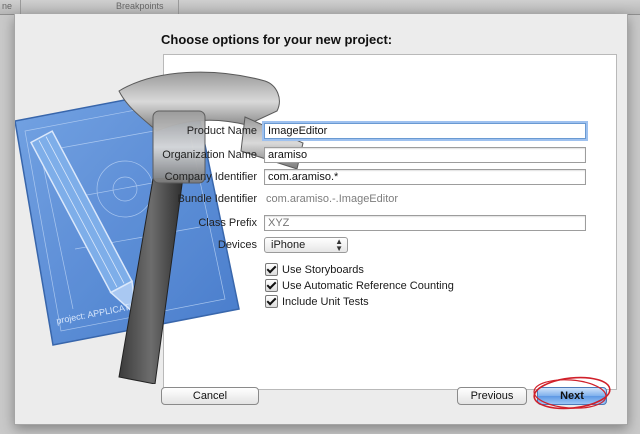  What do you see at coordinates (288, 245) in the screenshot?
I see `devices-selected-value: iPhone` at bounding box center [288, 245].